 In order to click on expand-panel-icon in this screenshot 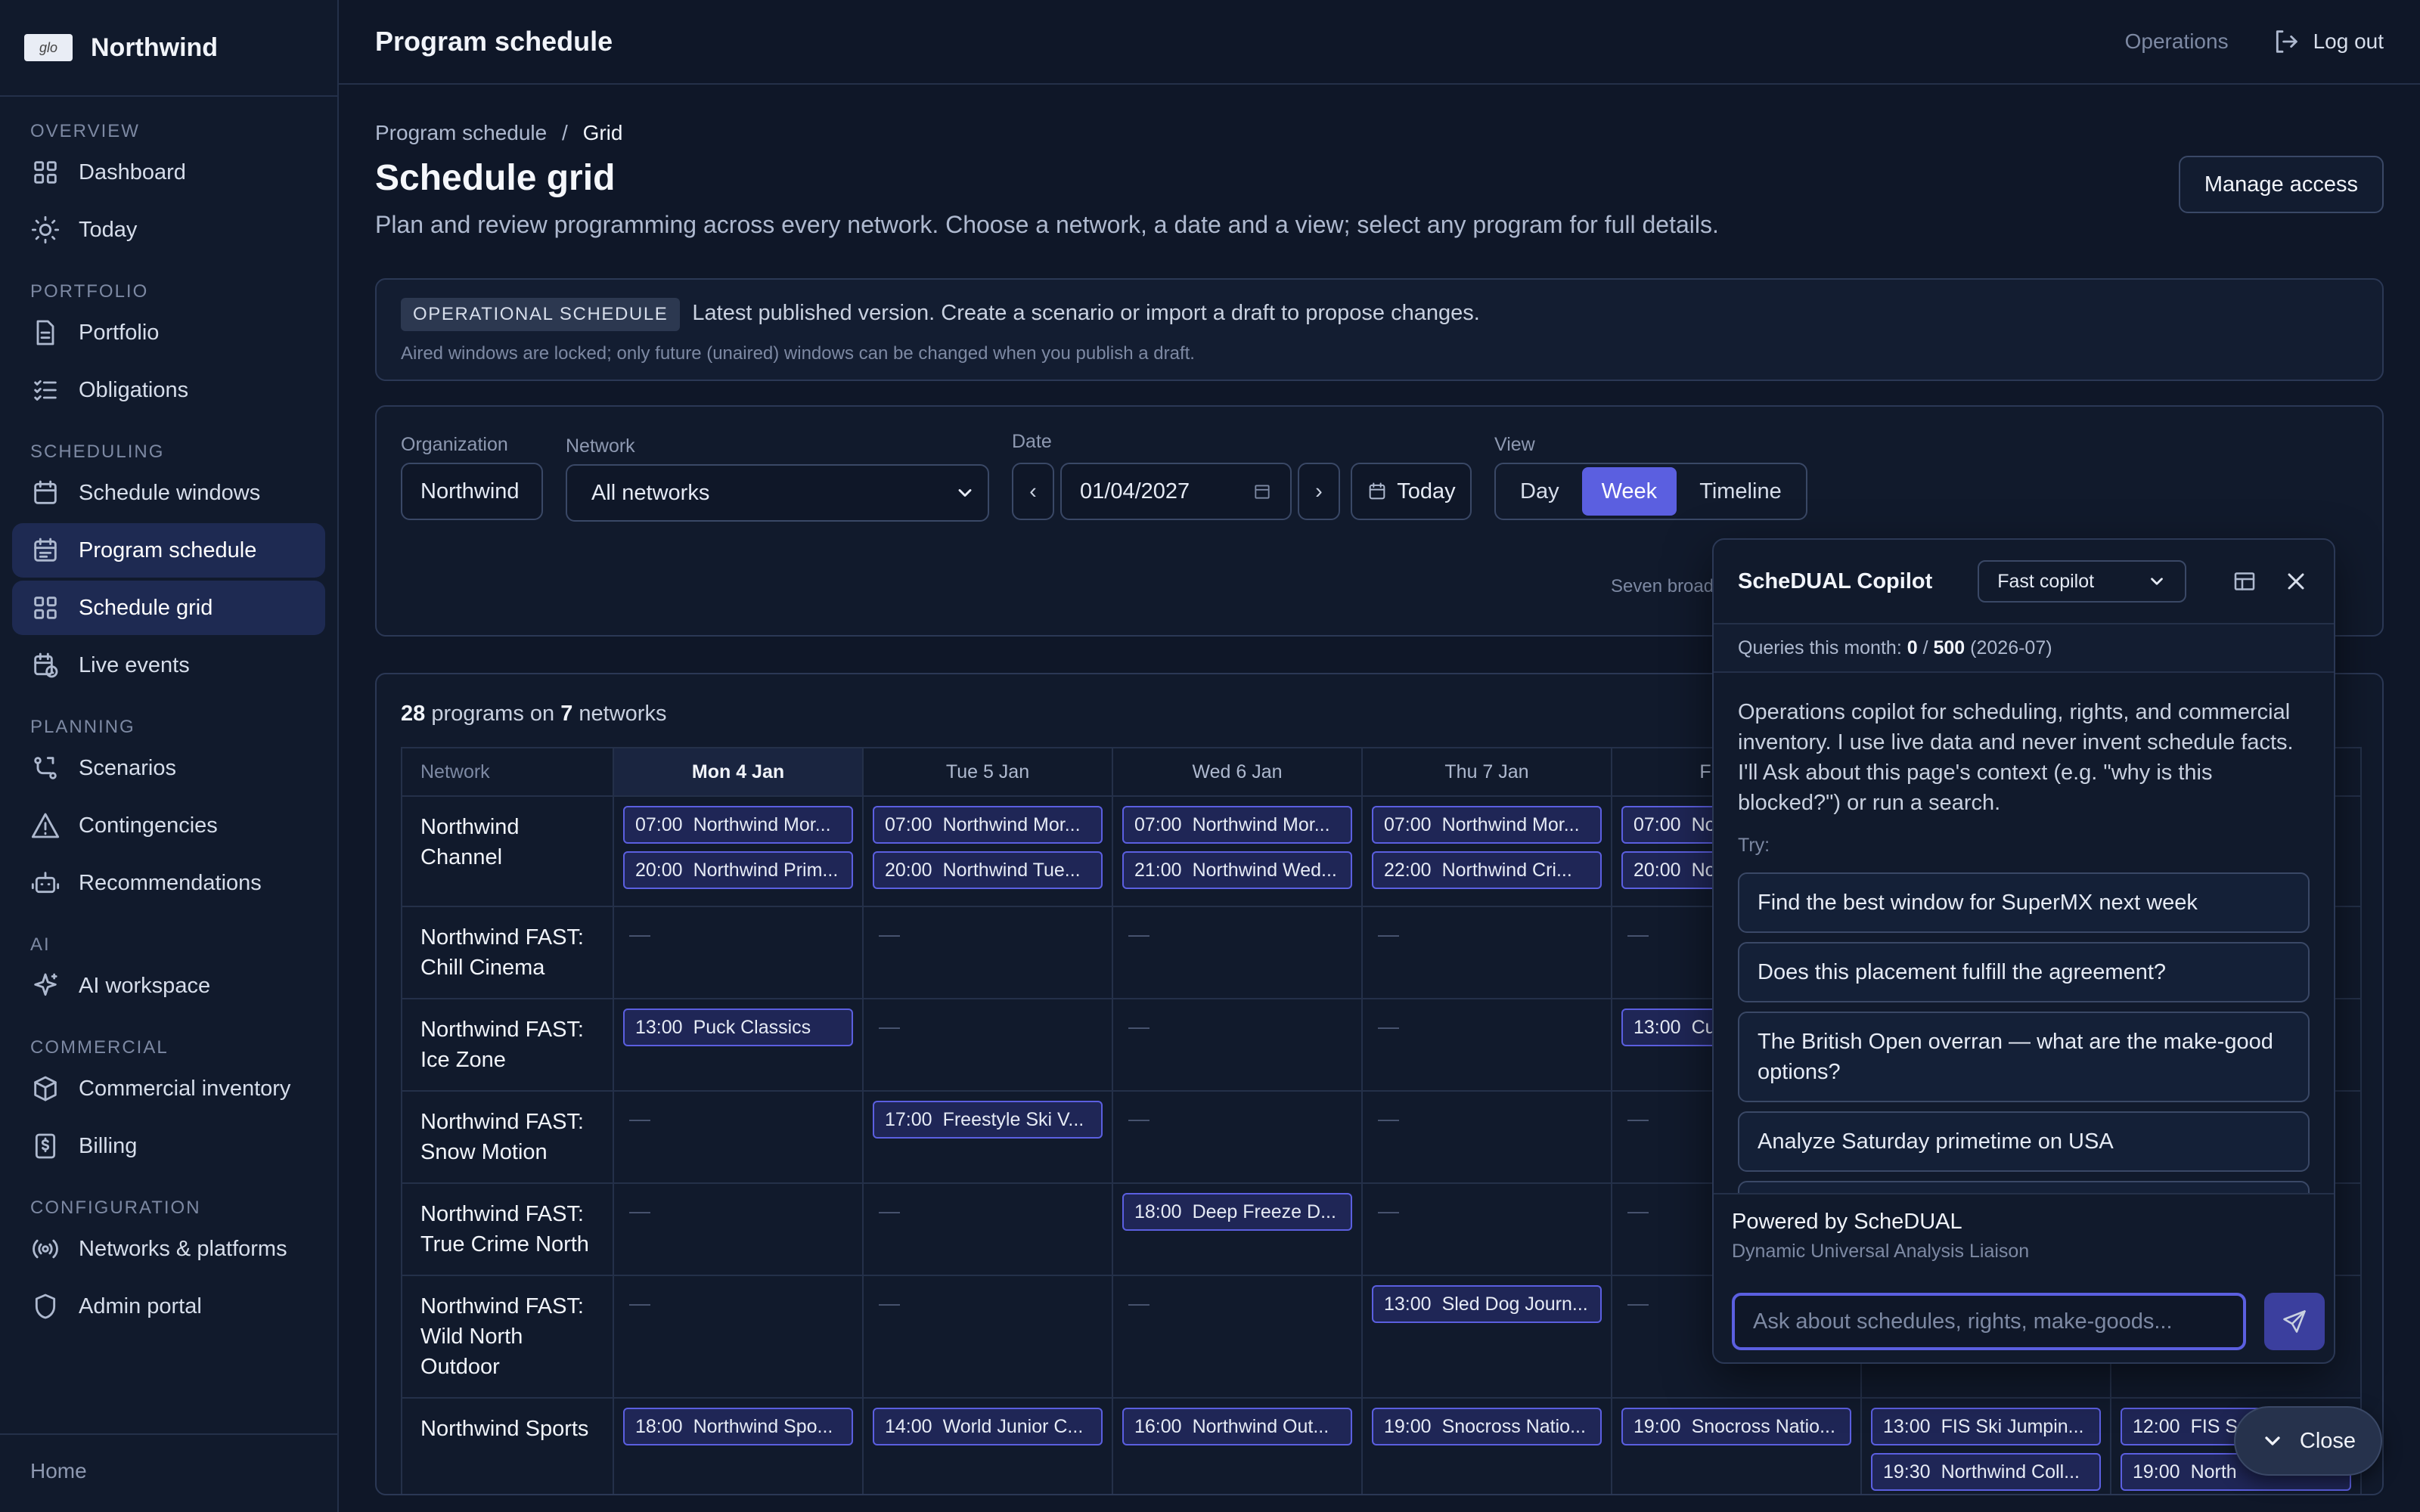, I will do `click(2244, 581)`.